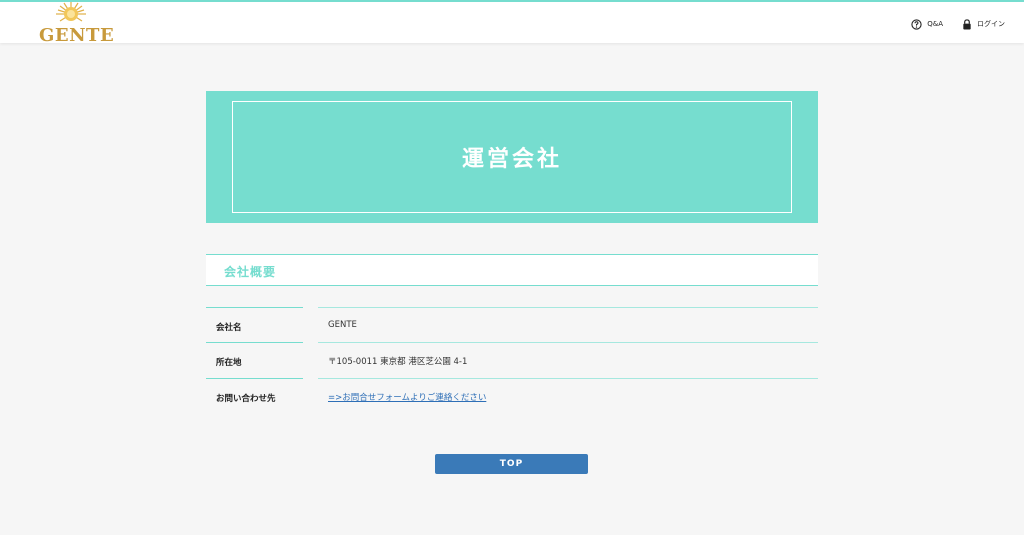  I want to click on row-label: お問い合わせ先, so click(254, 396).